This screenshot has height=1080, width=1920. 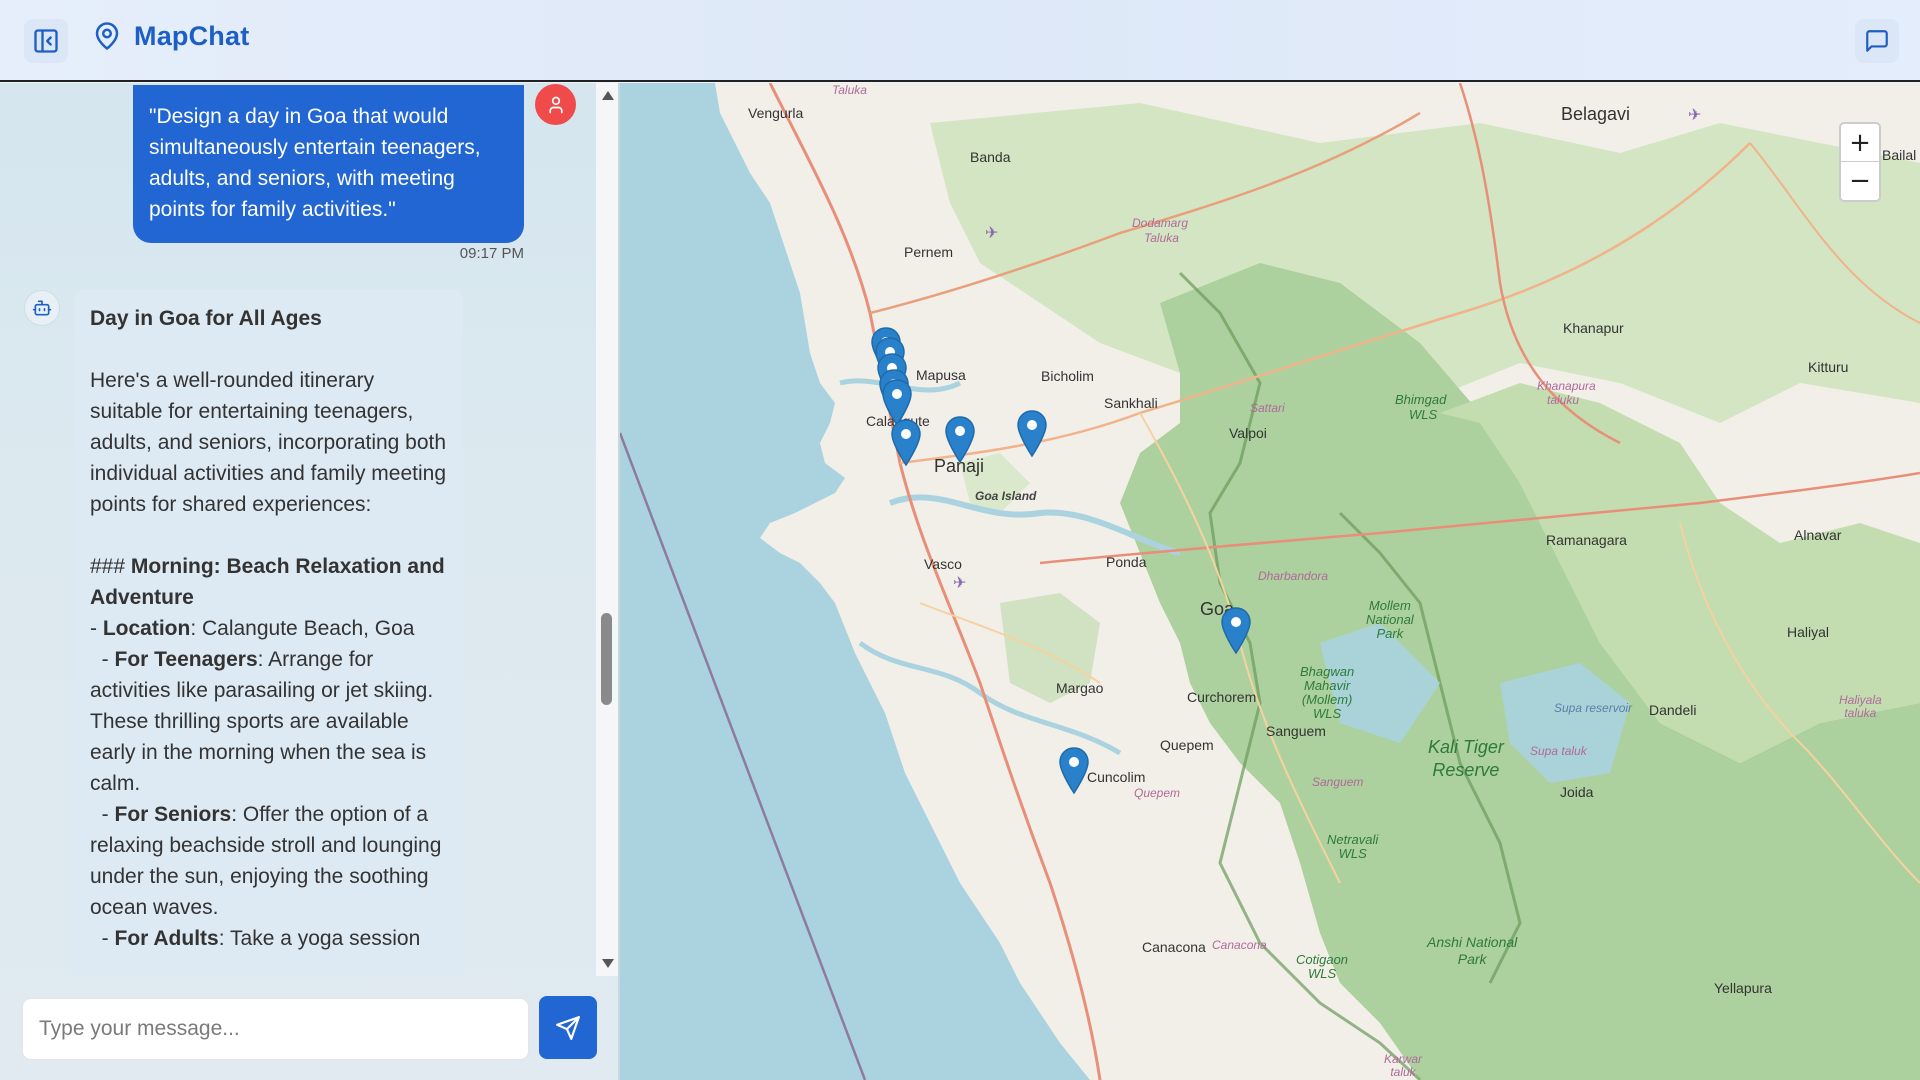 What do you see at coordinates (943, 564) in the screenshot?
I see `map-label: Vasco` at bounding box center [943, 564].